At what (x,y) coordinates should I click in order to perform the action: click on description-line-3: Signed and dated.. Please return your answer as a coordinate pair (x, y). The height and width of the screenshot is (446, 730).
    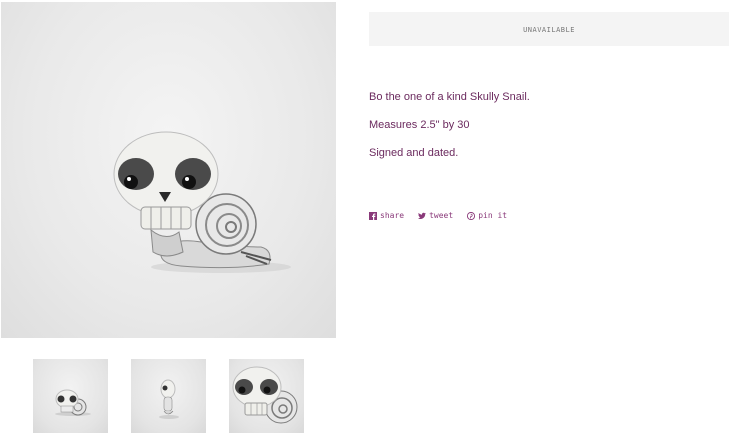
    Looking at the image, I should click on (414, 153).